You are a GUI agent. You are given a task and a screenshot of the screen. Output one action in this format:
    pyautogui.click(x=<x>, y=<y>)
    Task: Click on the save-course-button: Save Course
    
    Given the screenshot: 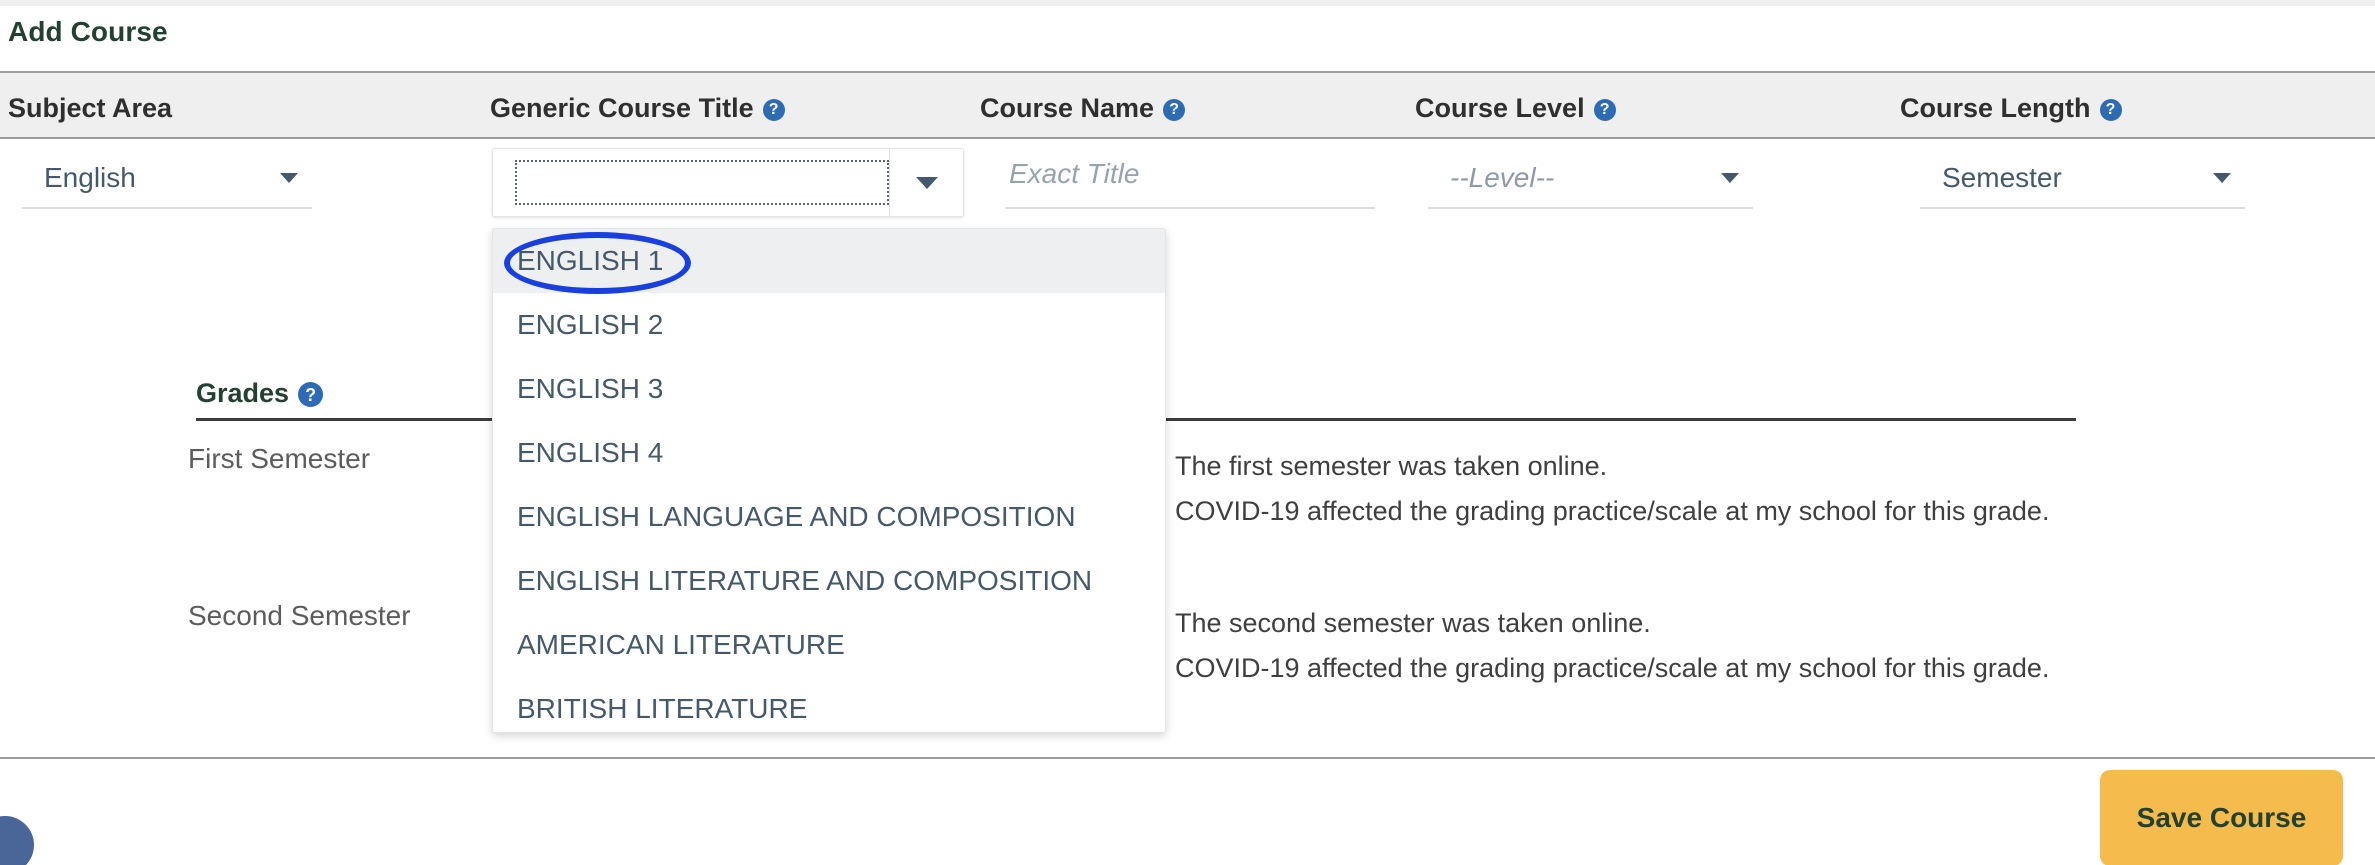 What is the action you would take?
    pyautogui.click(x=2221, y=817)
    